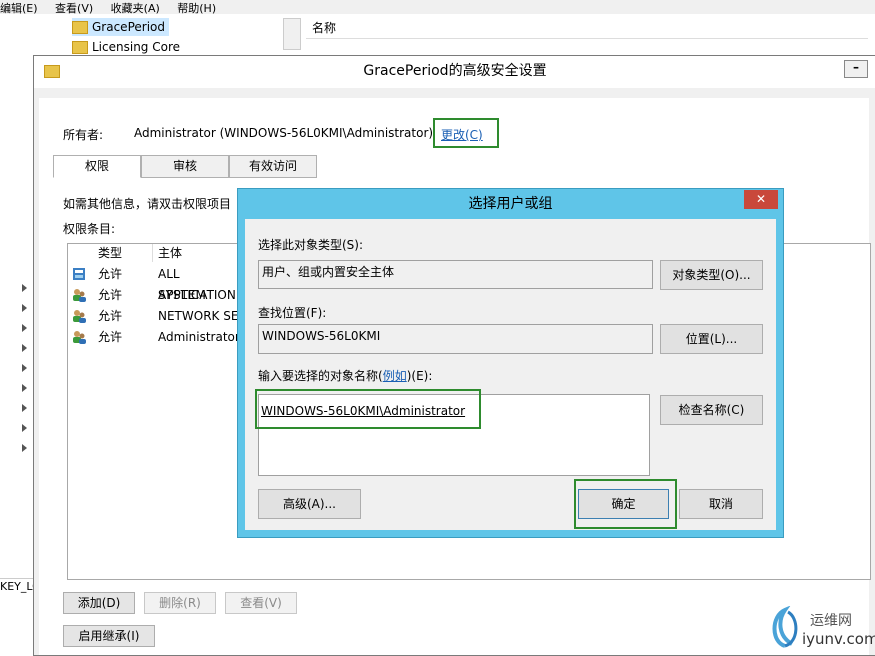  What do you see at coordinates (20, 586) in the screenshot?
I see `status-key-path: KEY_LO` at bounding box center [20, 586].